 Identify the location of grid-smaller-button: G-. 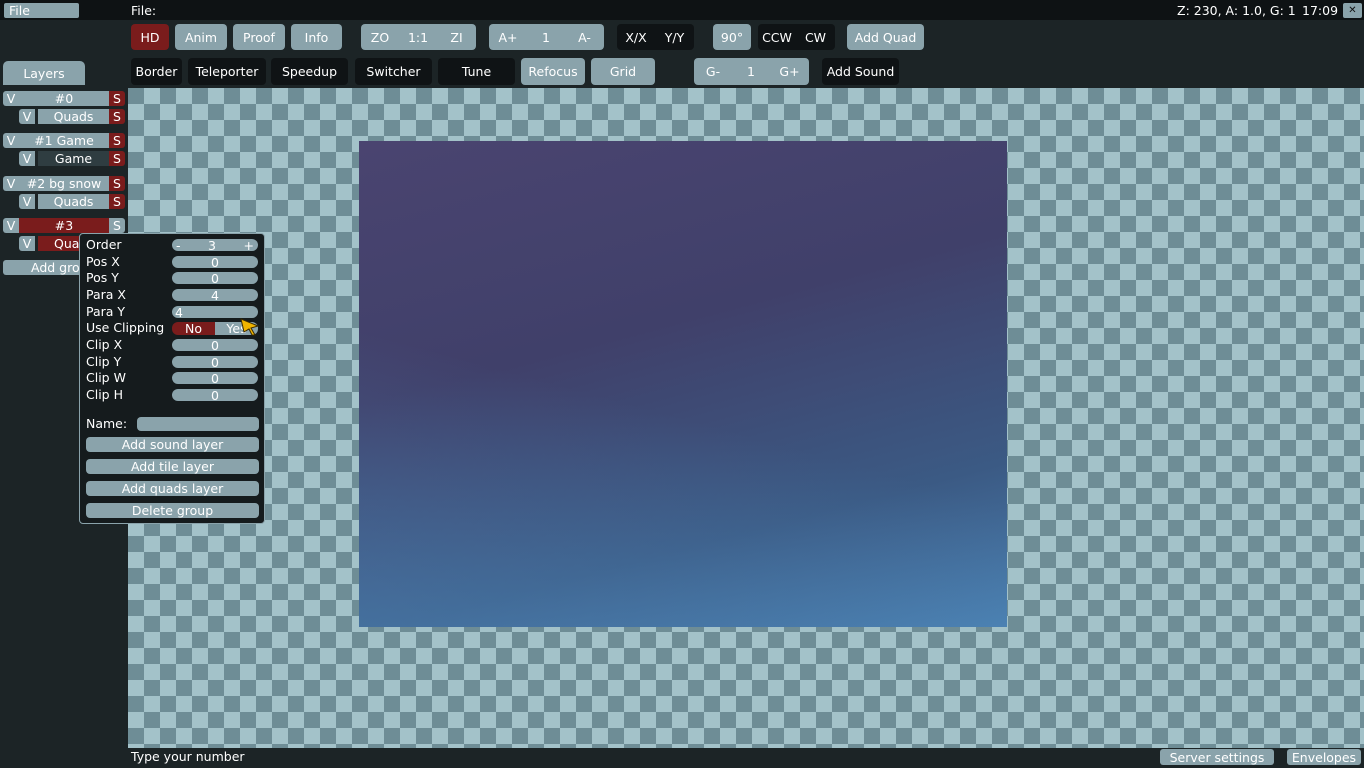
(713, 71).